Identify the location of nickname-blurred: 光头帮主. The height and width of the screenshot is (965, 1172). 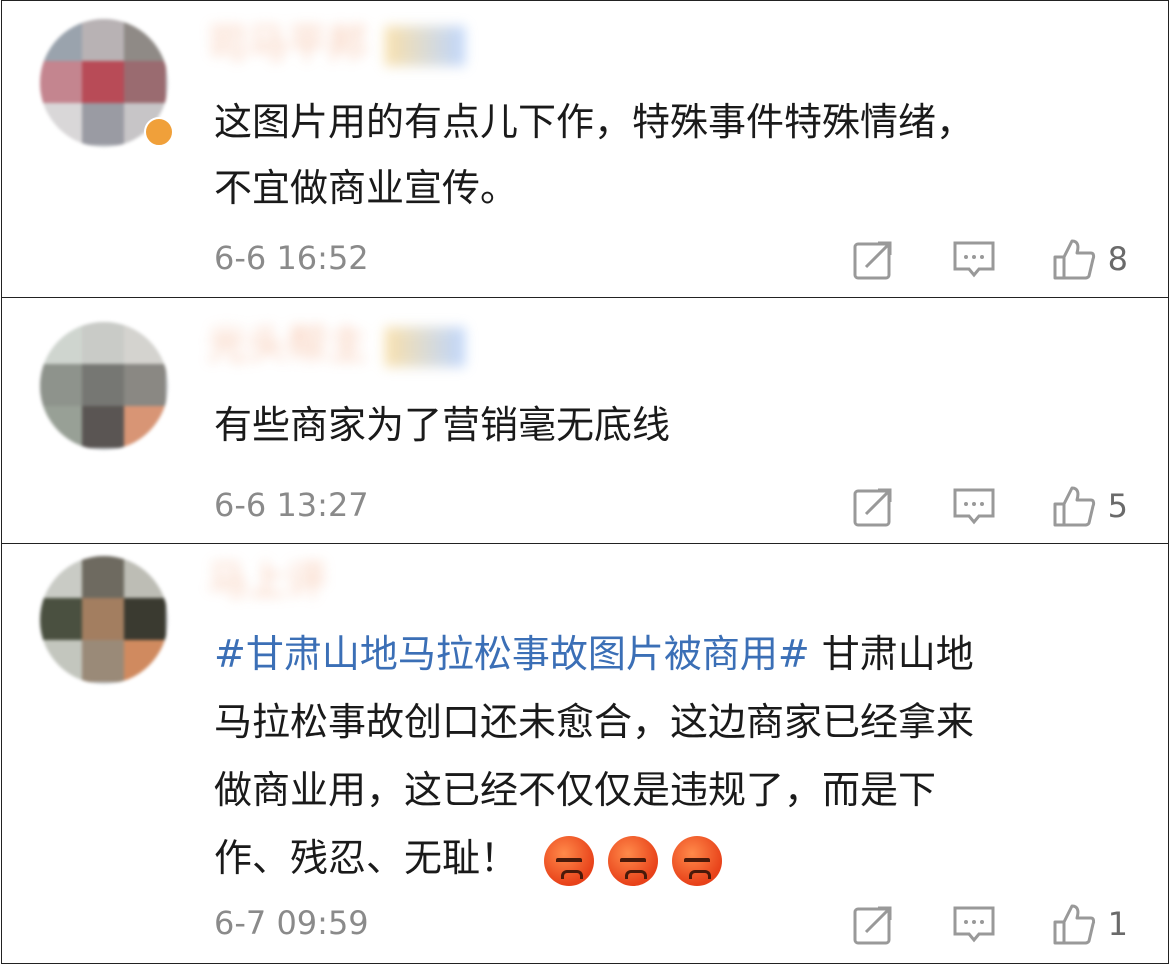
(336, 345).